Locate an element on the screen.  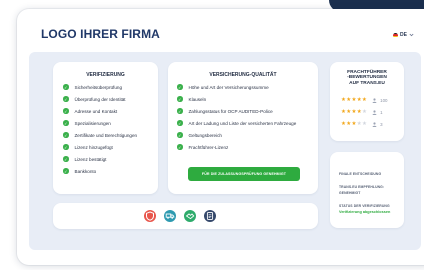
list-item-label: Lizenz bestätigt is located at coordinates (90, 159).